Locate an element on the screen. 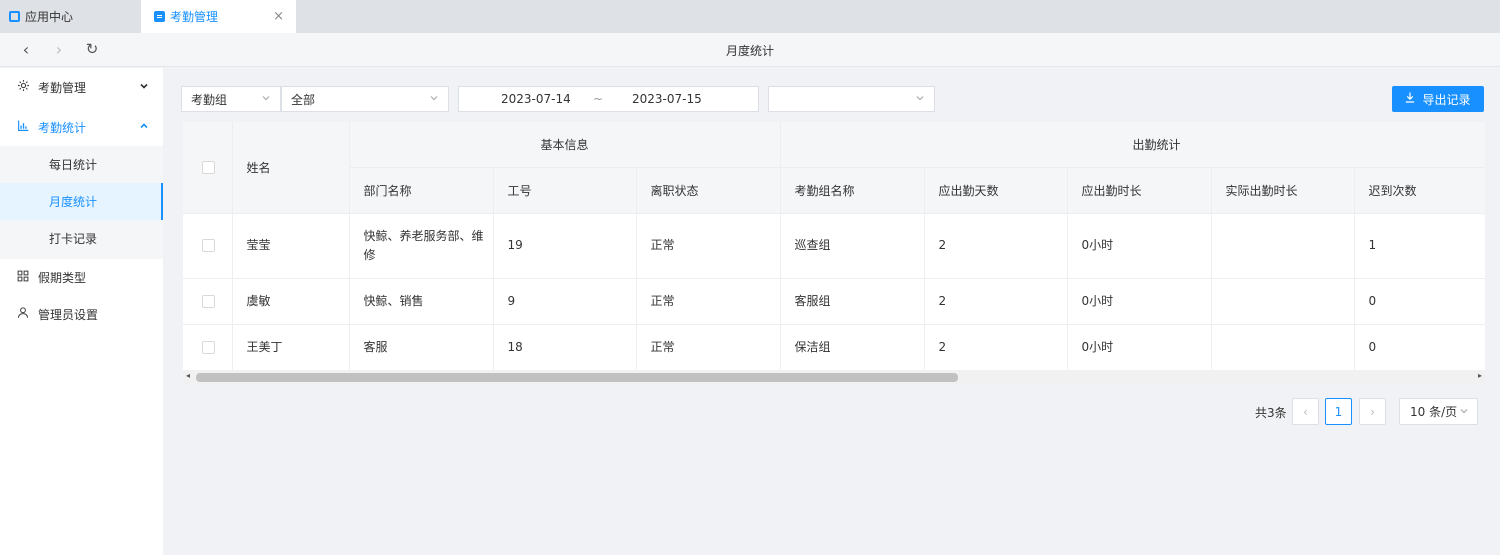 The width and height of the screenshot is (1500, 555). select-value: 全部 is located at coordinates (303, 99).